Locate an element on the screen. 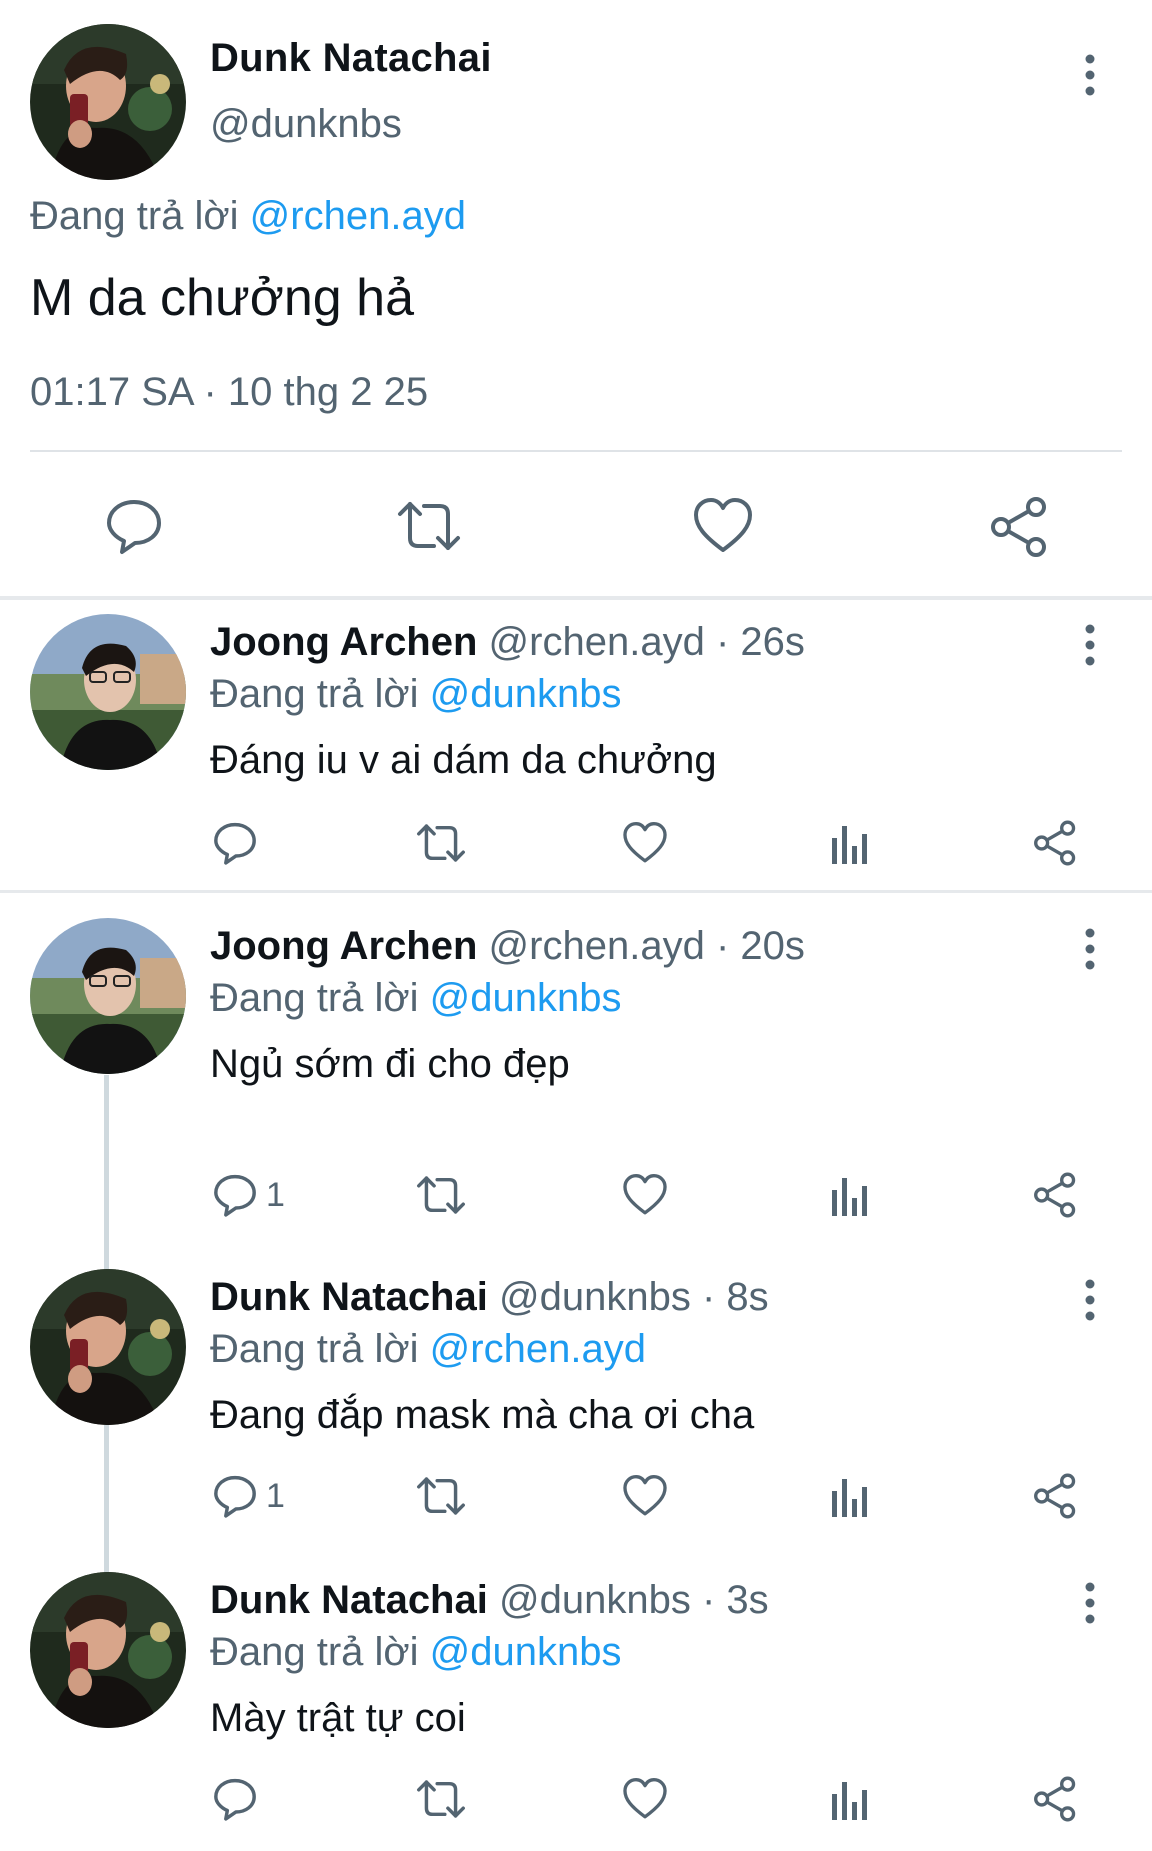  divider is located at coordinates (576, 451).